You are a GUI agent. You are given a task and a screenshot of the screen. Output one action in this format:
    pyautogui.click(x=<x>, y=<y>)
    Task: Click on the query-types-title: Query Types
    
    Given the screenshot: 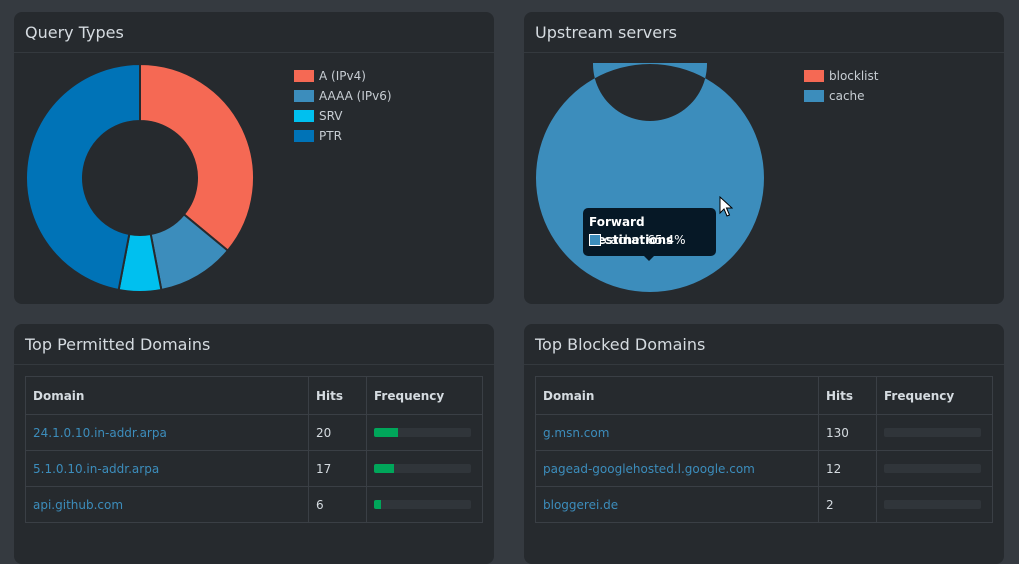 What is the action you would take?
    pyautogui.click(x=254, y=32)
    